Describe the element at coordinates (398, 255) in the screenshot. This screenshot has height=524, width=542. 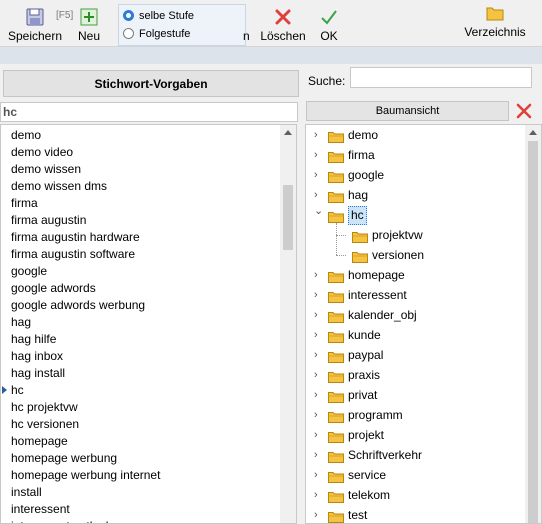
I see `tree-node-label: versionen` at that location.